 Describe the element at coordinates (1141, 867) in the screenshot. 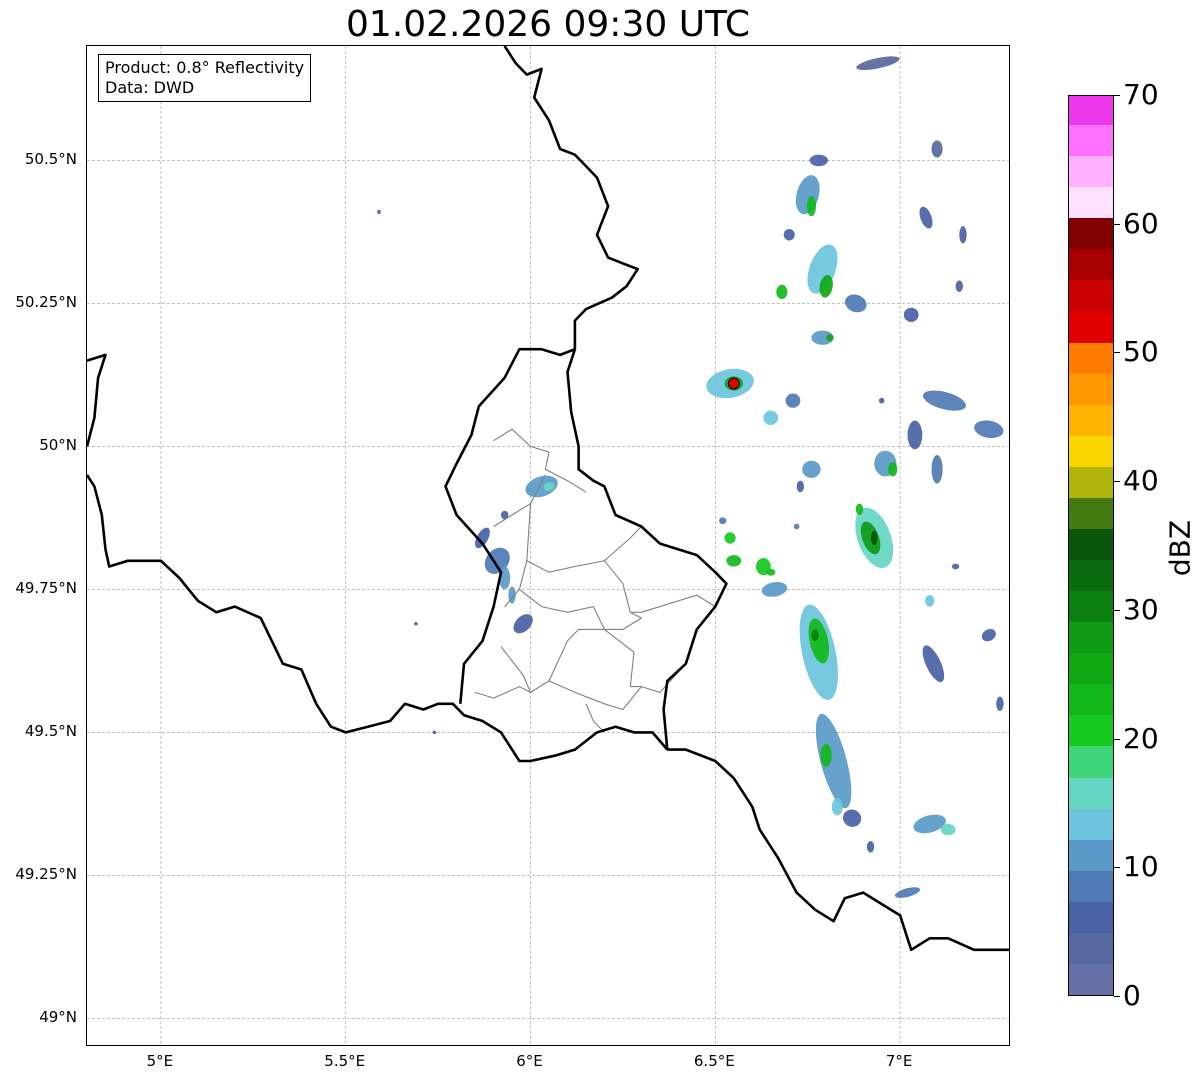

I see `colorbar-tick-label: 10` at that location.